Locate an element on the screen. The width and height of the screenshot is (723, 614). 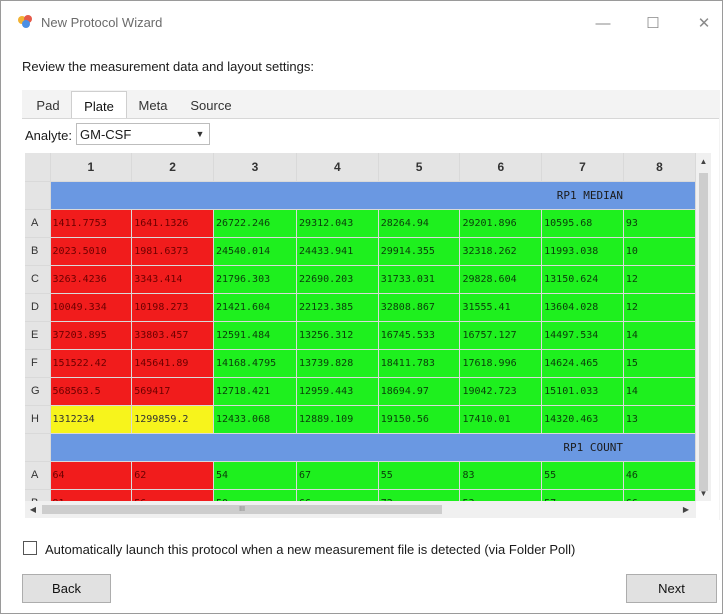
well-cell: 64 is located at coordinates (91, 475).